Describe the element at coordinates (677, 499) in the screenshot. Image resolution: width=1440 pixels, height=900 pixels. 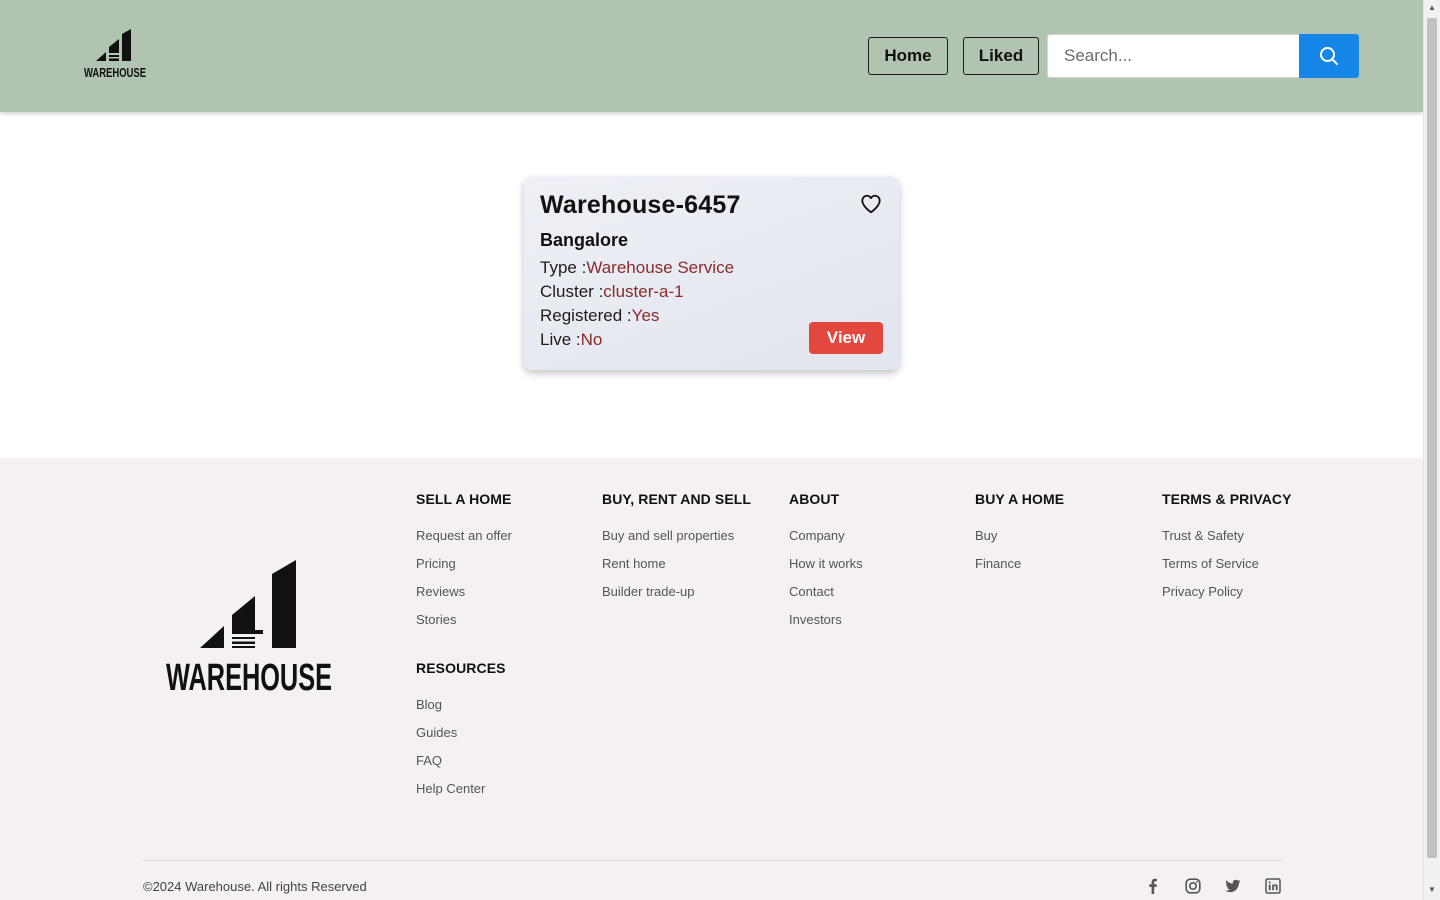
I see `buy-rent-sell-heading: BUY, RENT AND SELL` at that location.